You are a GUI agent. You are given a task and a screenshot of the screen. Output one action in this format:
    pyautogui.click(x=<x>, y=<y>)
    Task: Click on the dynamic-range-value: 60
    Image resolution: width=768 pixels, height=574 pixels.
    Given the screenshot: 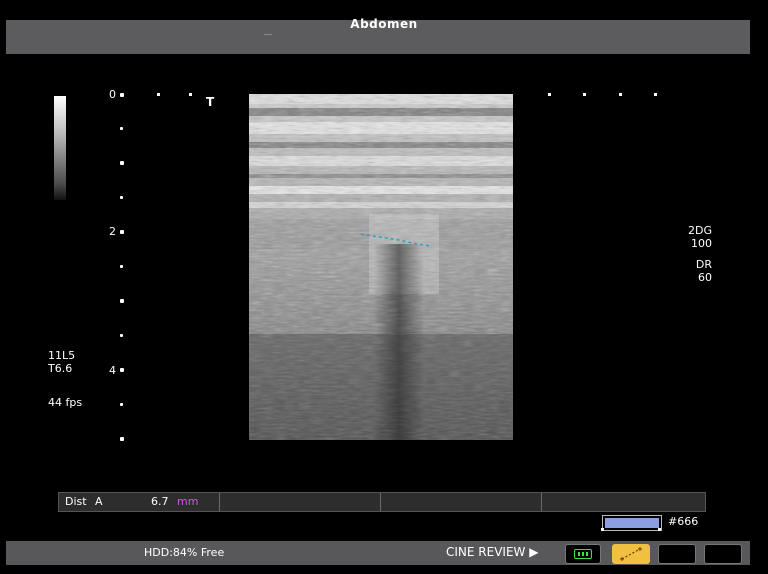 What is the action you would take?
    pyautogui.click(x=705, y=277)
    